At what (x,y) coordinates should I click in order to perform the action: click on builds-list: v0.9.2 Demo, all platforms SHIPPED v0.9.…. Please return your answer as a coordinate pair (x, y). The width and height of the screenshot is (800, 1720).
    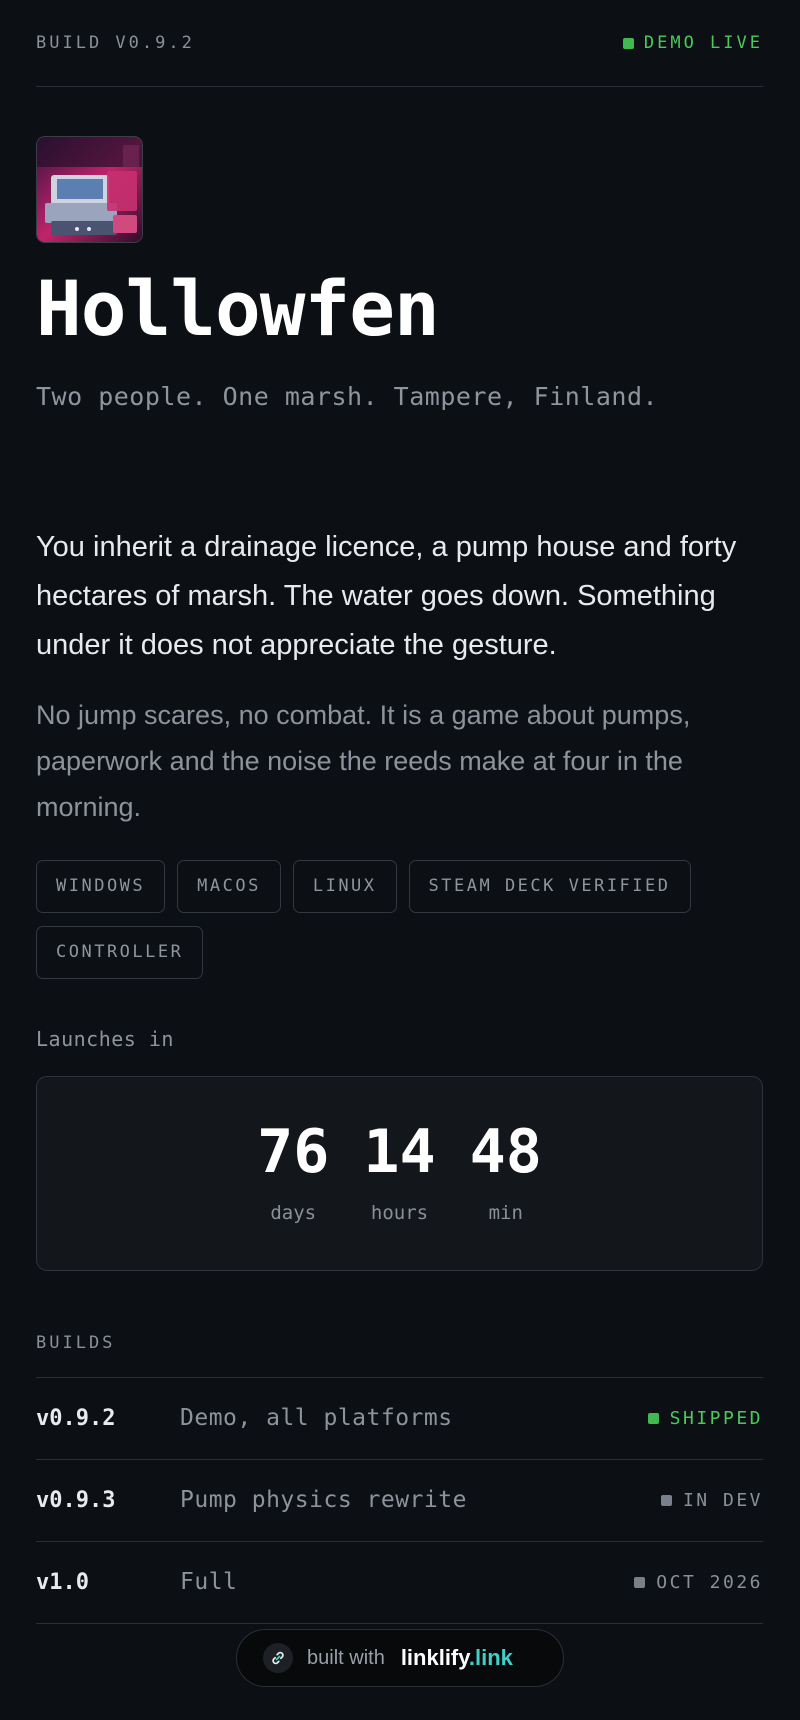
    Looking at the image, I should click on (399, 1501).